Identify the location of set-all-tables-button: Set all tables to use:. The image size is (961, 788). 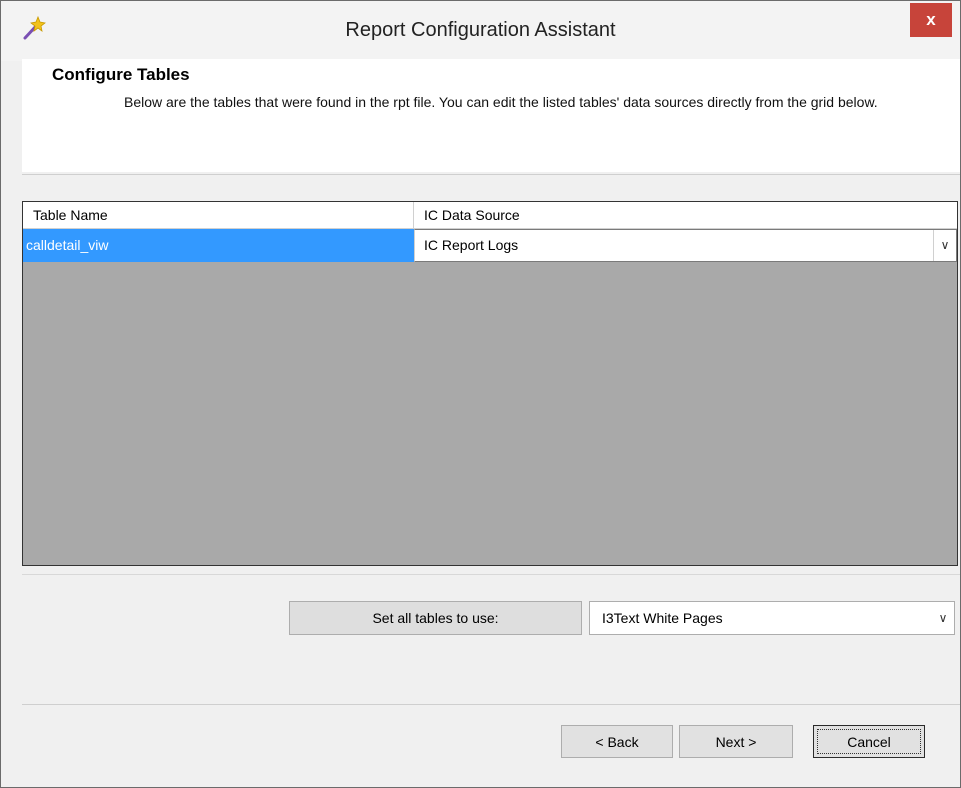
(435, 618).